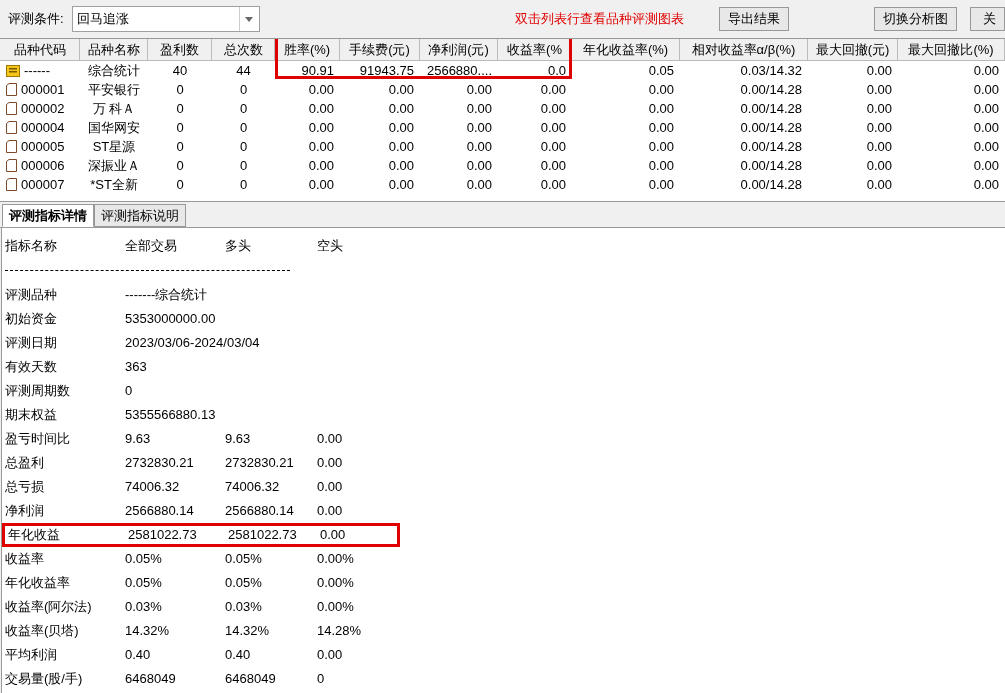  I want to click on detail-value: 0.00%, so click(335, 583).